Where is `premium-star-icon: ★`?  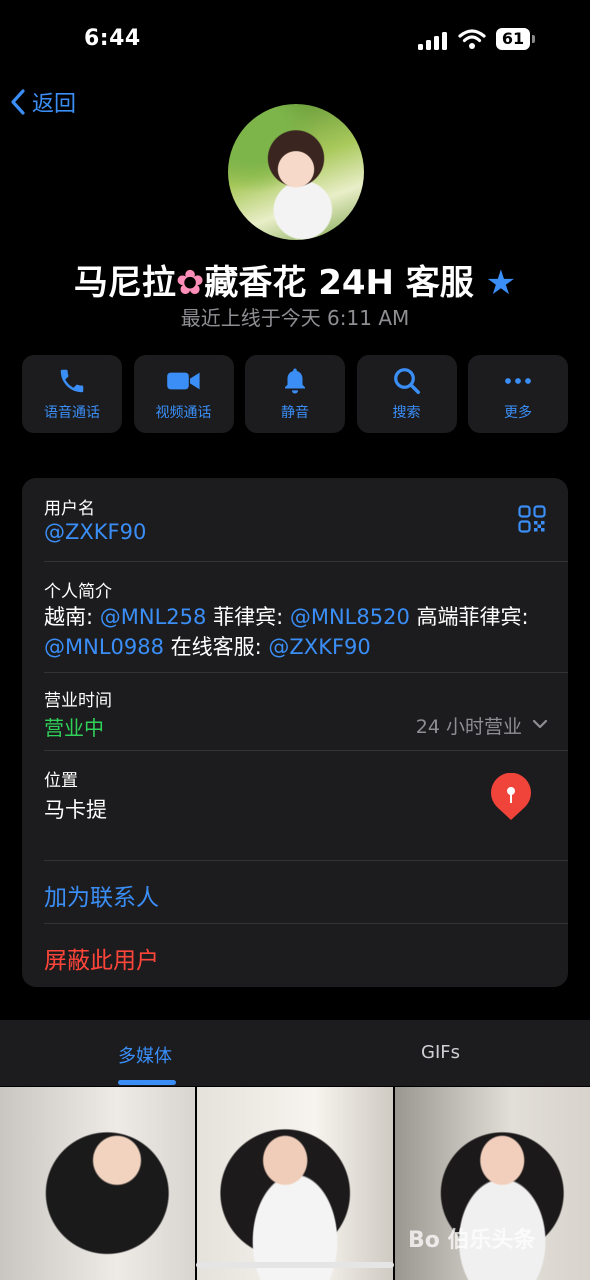
premium-star-icon: ★ is located at coordinates (501, 283).